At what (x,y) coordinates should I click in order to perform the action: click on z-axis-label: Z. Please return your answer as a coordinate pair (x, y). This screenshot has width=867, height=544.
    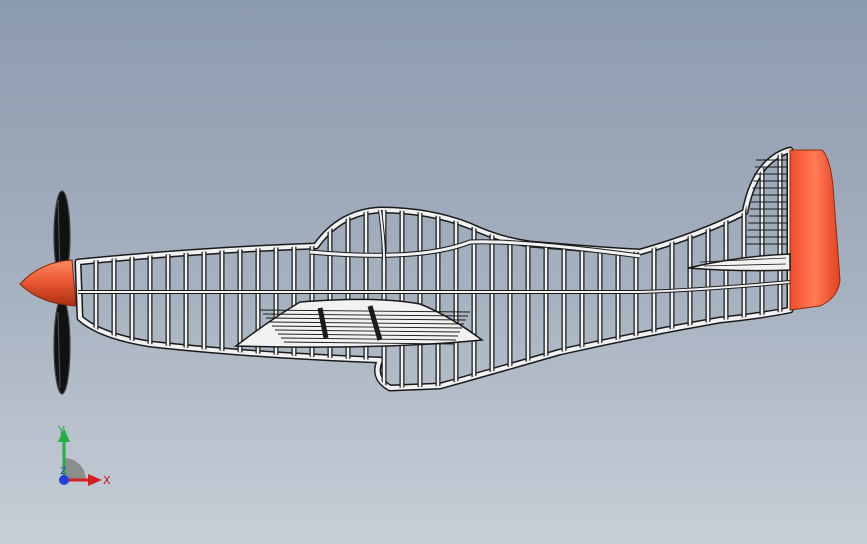
    Looking at the image, I should click on (63, 472).